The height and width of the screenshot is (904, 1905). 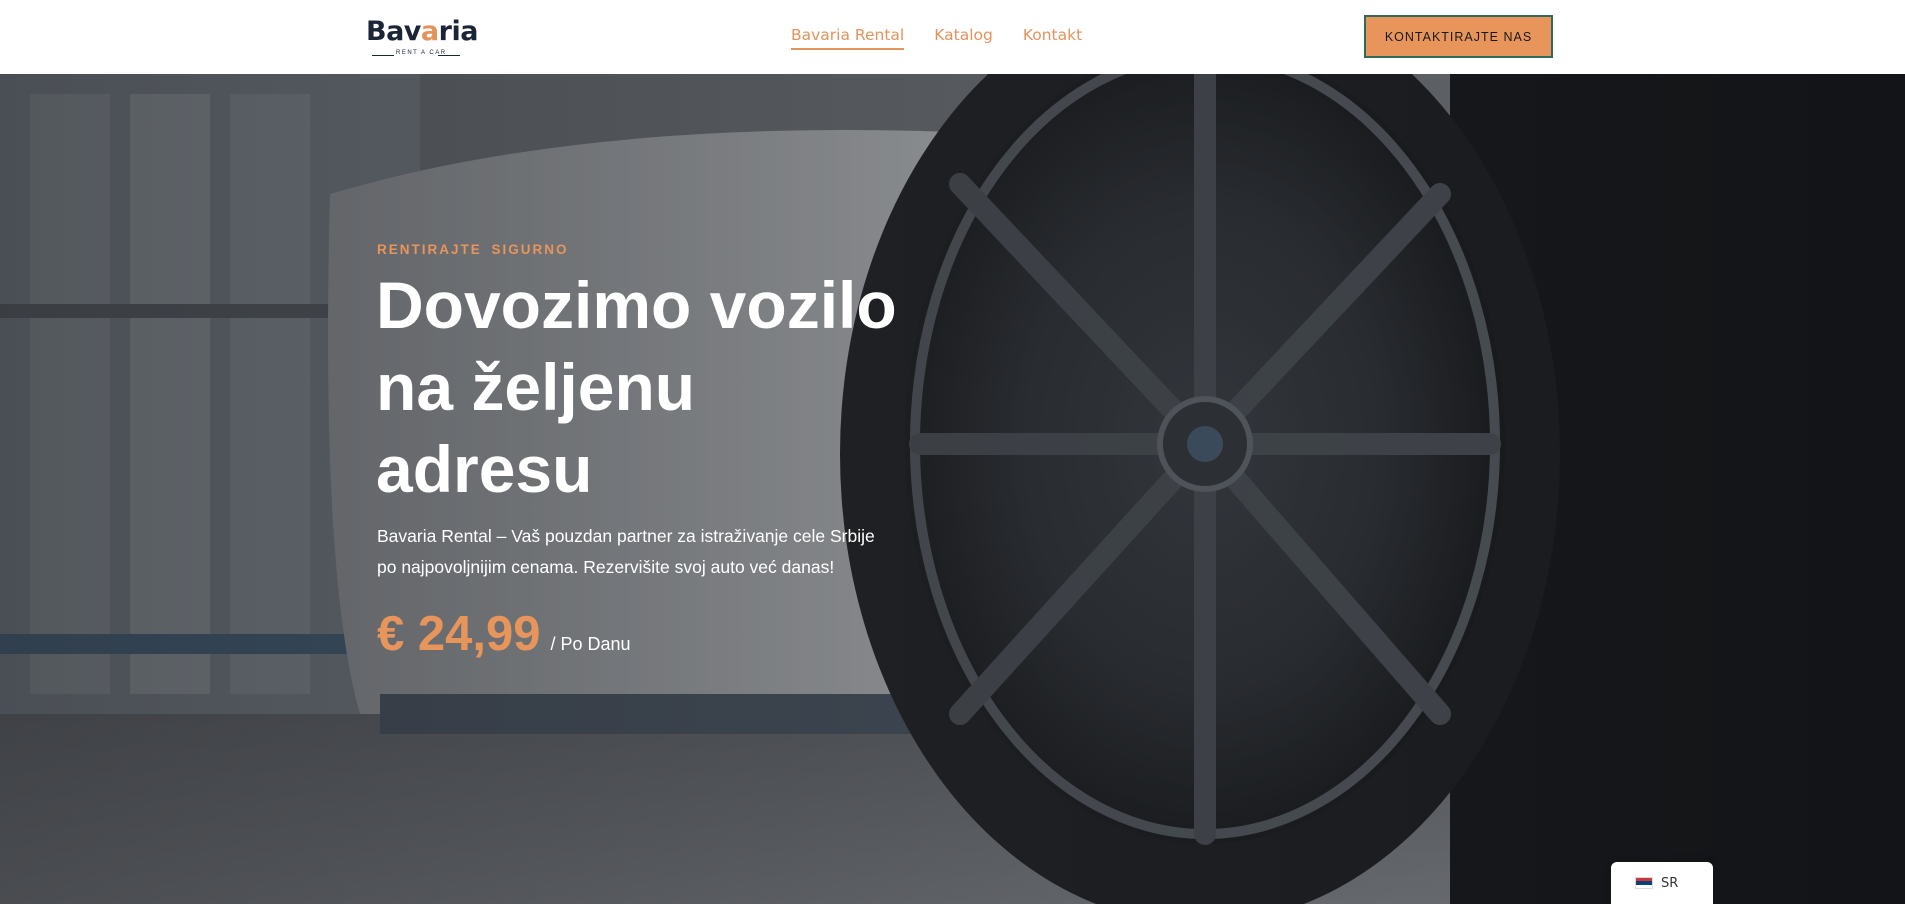 What do you see at coordinates (422, 31) in the screenshot?
I see `logo-wordmark: Bavaria` at bounding box center [422, 31].